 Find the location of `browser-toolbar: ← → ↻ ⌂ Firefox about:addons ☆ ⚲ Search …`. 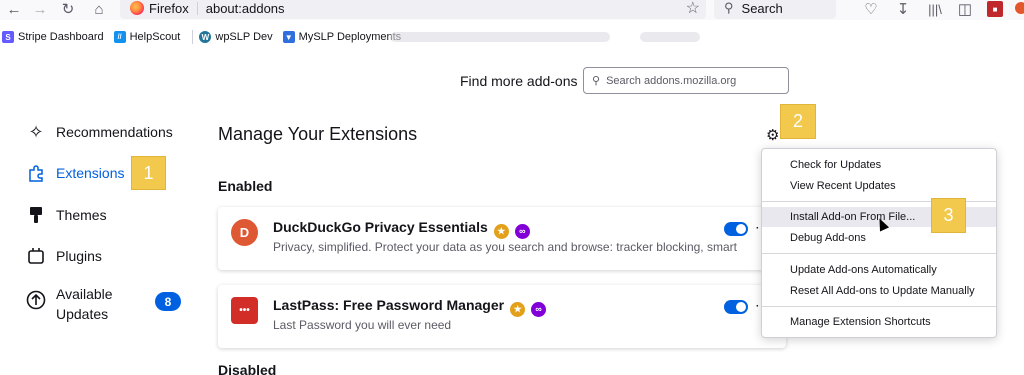

browser-toolbar: ← → ↻ ⌂ Firefox about:addons ☆ ⚲ Search … is located at coordinates (512, 10).